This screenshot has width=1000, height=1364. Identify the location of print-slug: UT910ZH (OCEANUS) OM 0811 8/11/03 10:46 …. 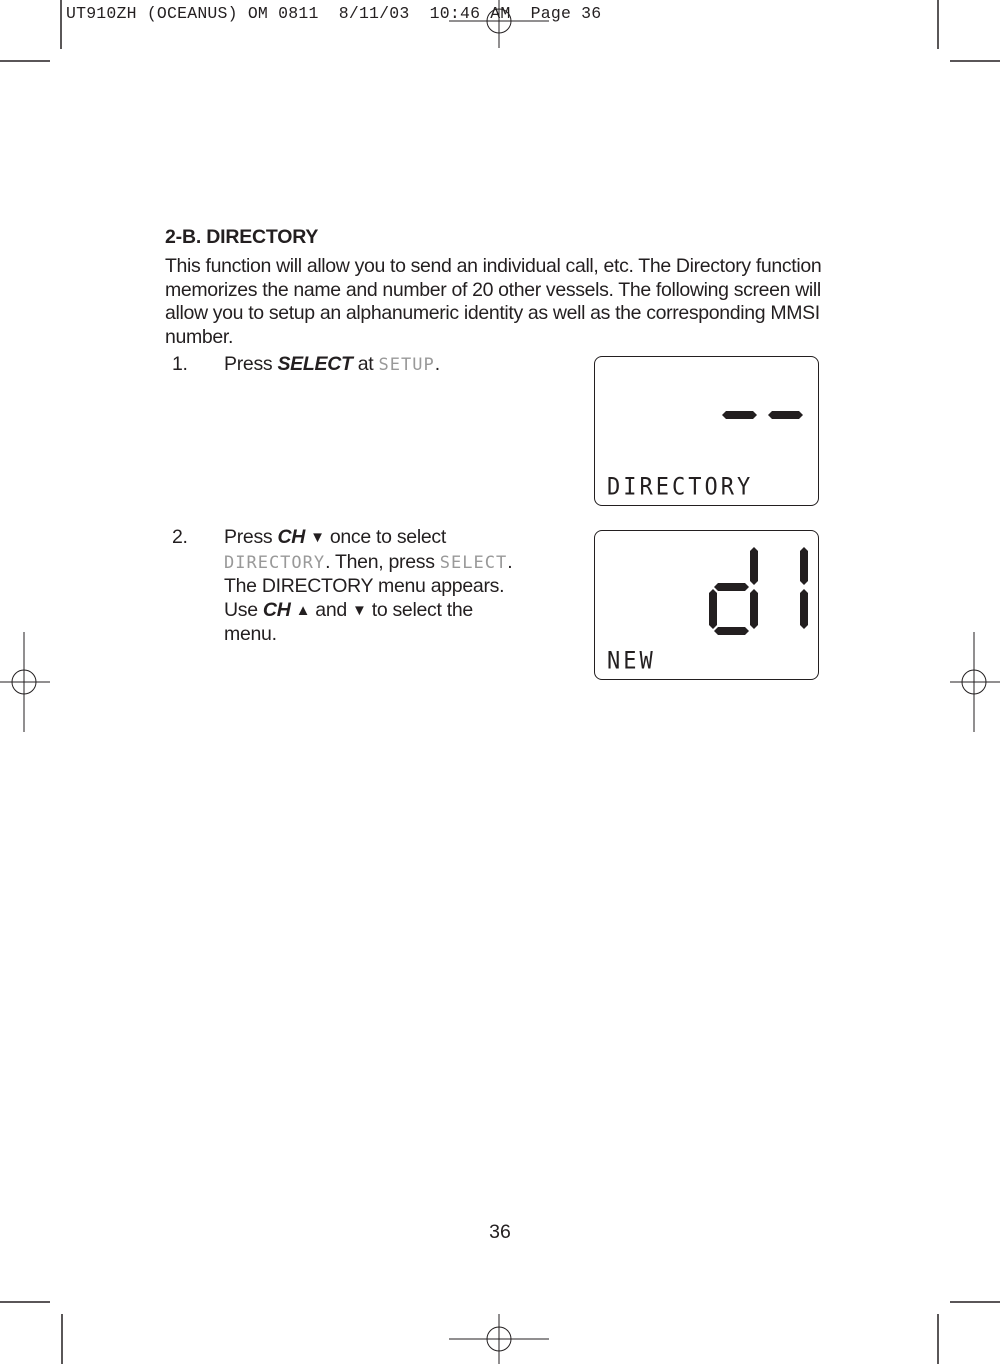
(334, 13).